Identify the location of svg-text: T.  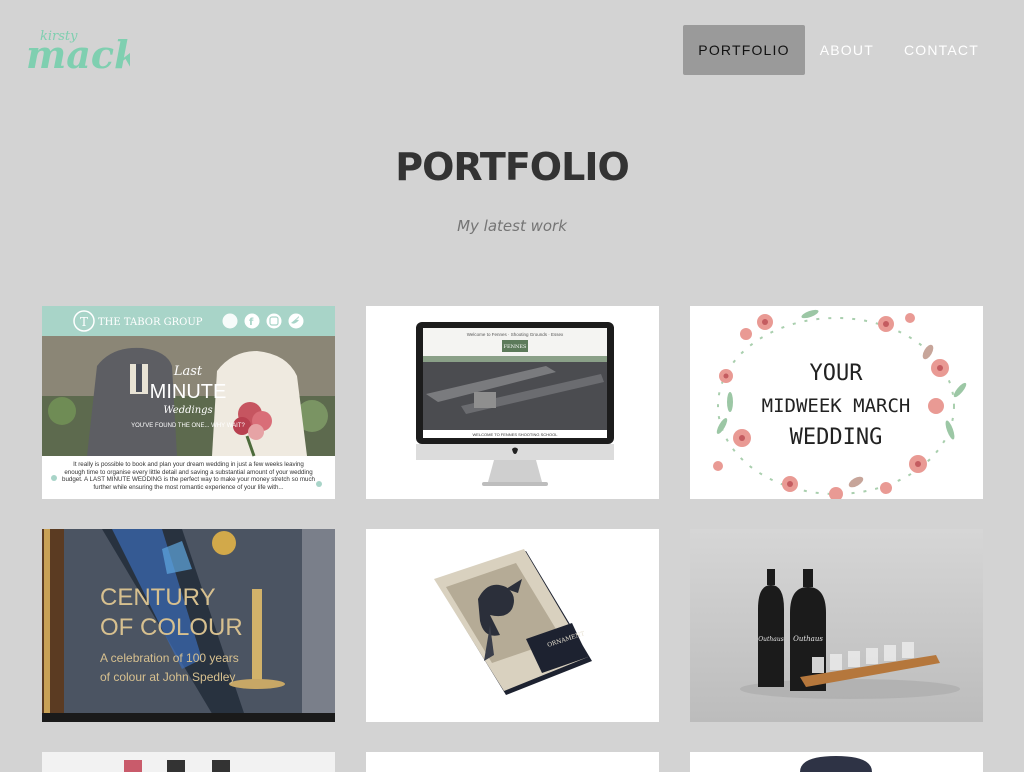
(84, 322).